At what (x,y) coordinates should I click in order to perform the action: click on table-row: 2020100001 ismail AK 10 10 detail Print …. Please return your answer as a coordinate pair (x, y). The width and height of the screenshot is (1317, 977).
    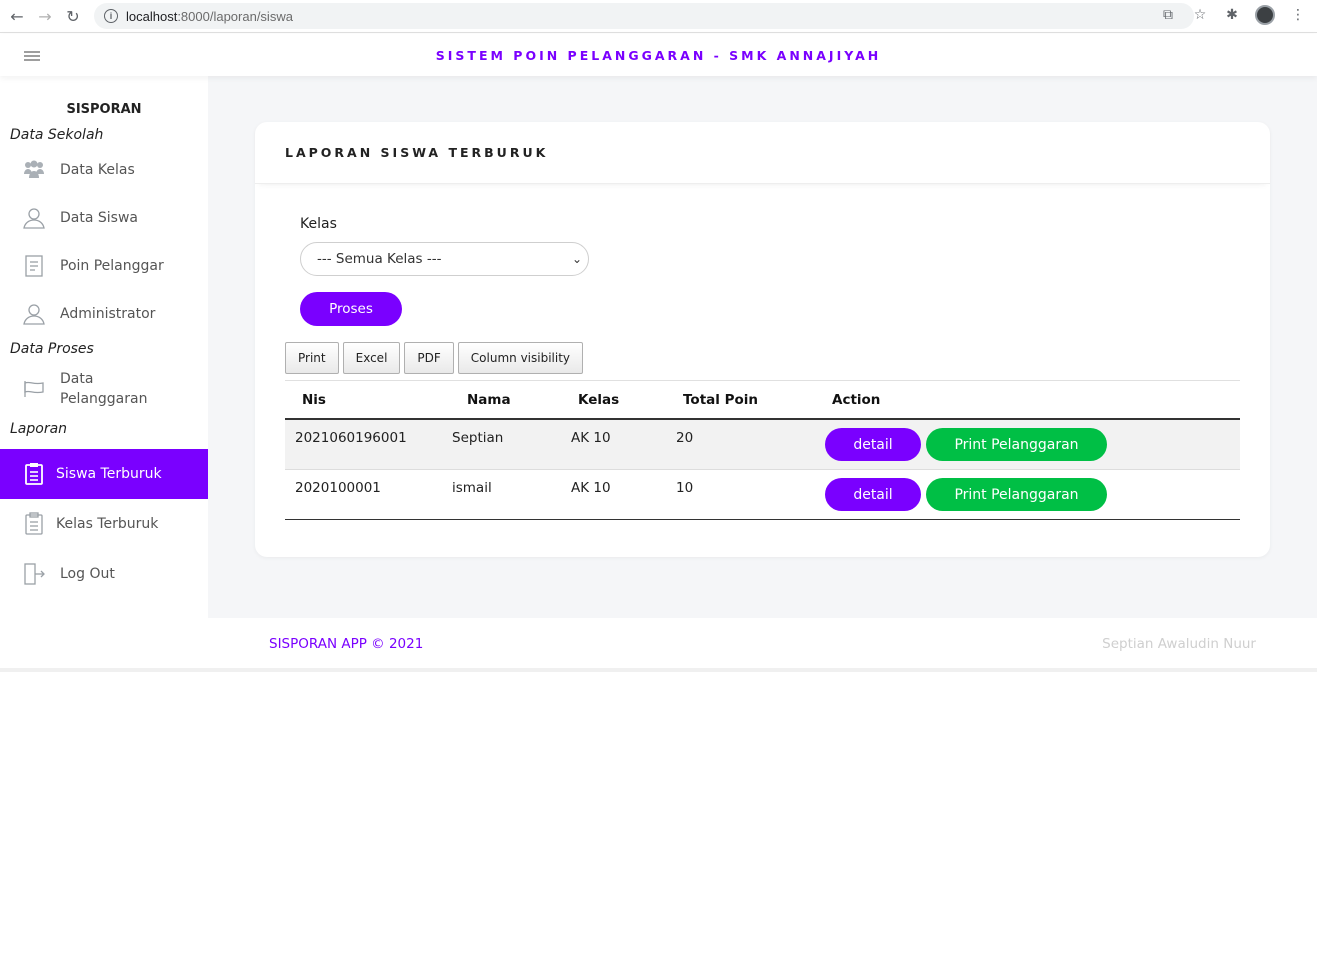
    Looking at the image, I should click on (762, 495).